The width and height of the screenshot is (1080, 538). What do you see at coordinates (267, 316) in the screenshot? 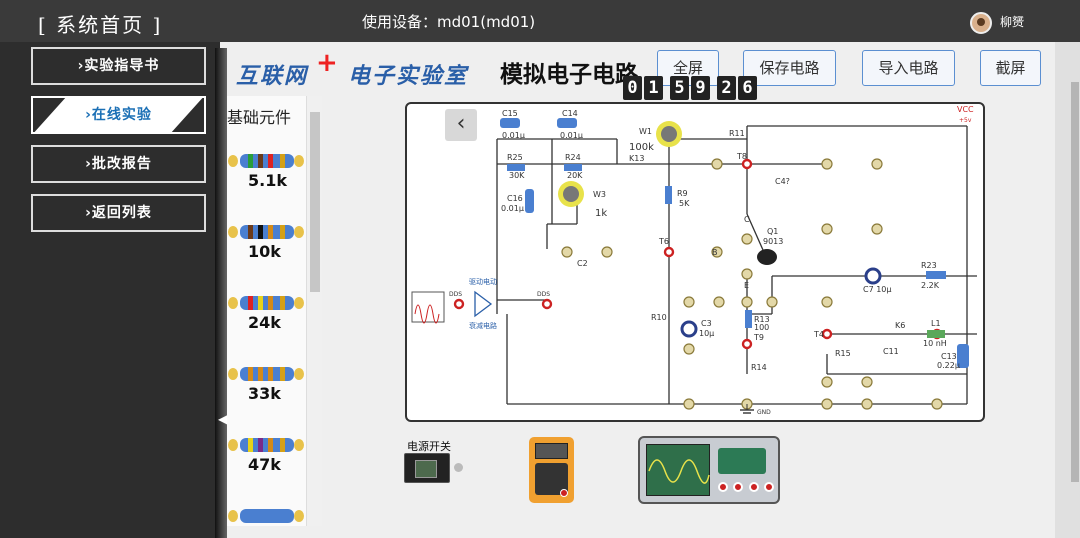
I see `resistor-item: 24k` at bounding box center [267, 316].